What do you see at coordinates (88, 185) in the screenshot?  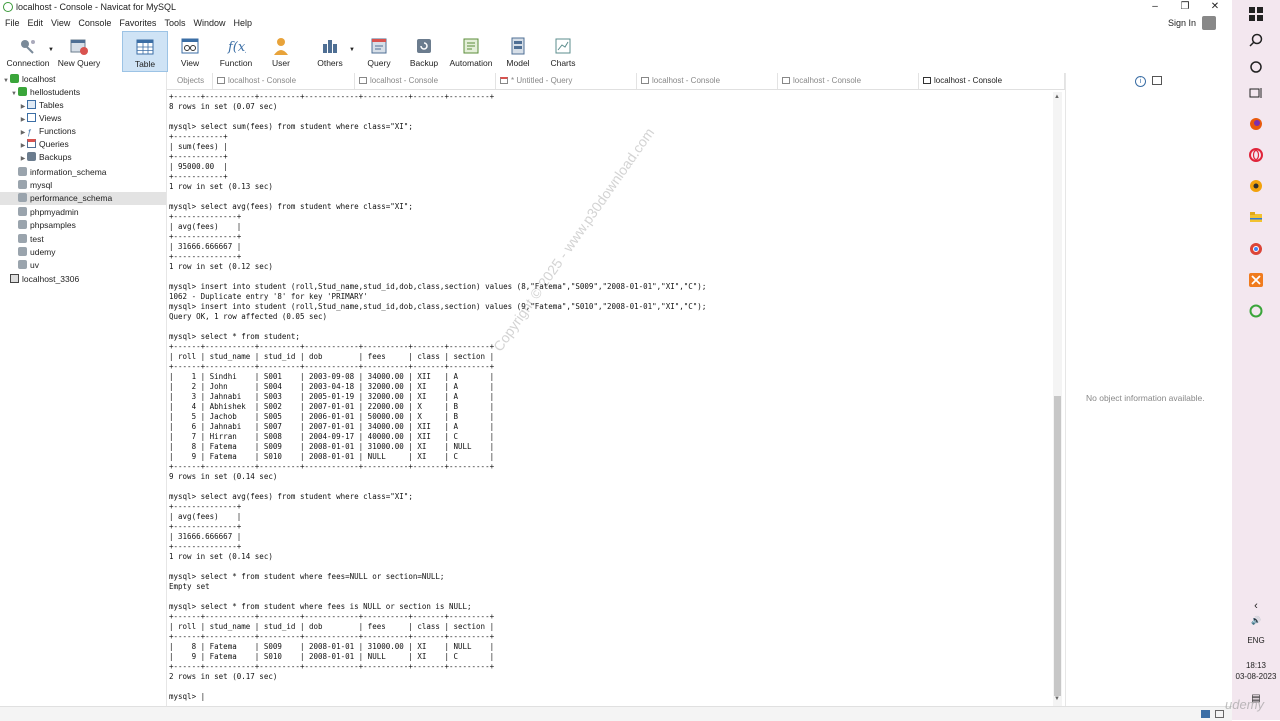 I see `tree-item-mysql: mysql` at bounding box center [88, 185].